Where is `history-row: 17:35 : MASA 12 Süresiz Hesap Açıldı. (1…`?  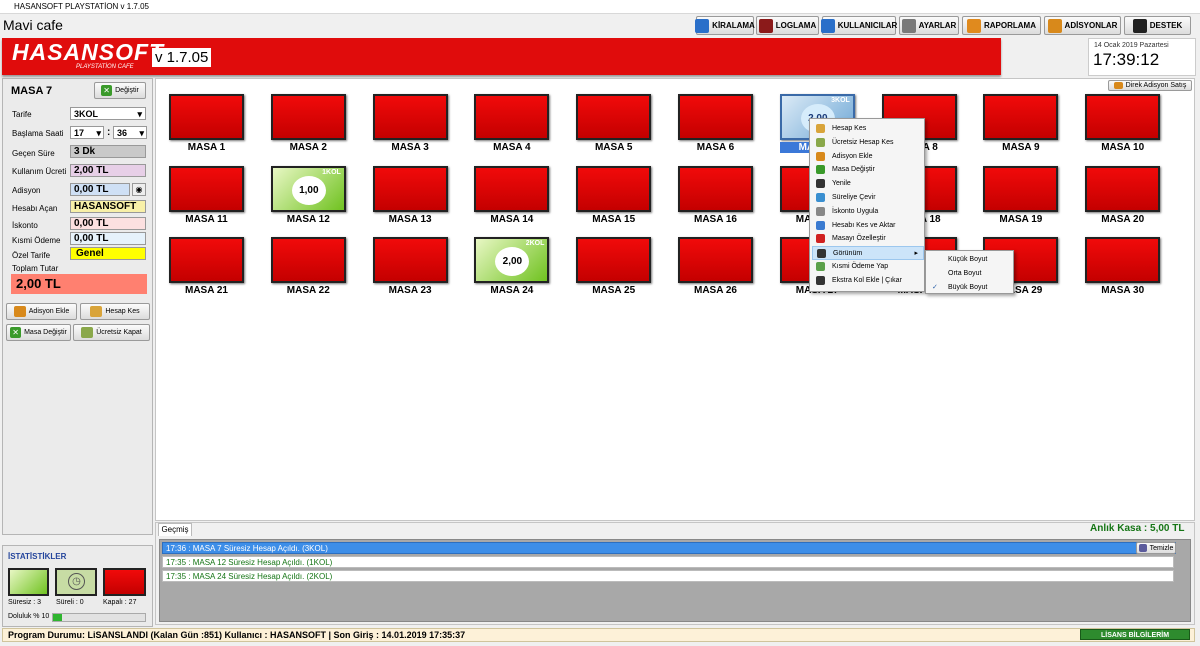 history-row: 17:35 : MASA 12 Süresiz Hesap Açıldı. (1… is located at coordinates (668, 562).